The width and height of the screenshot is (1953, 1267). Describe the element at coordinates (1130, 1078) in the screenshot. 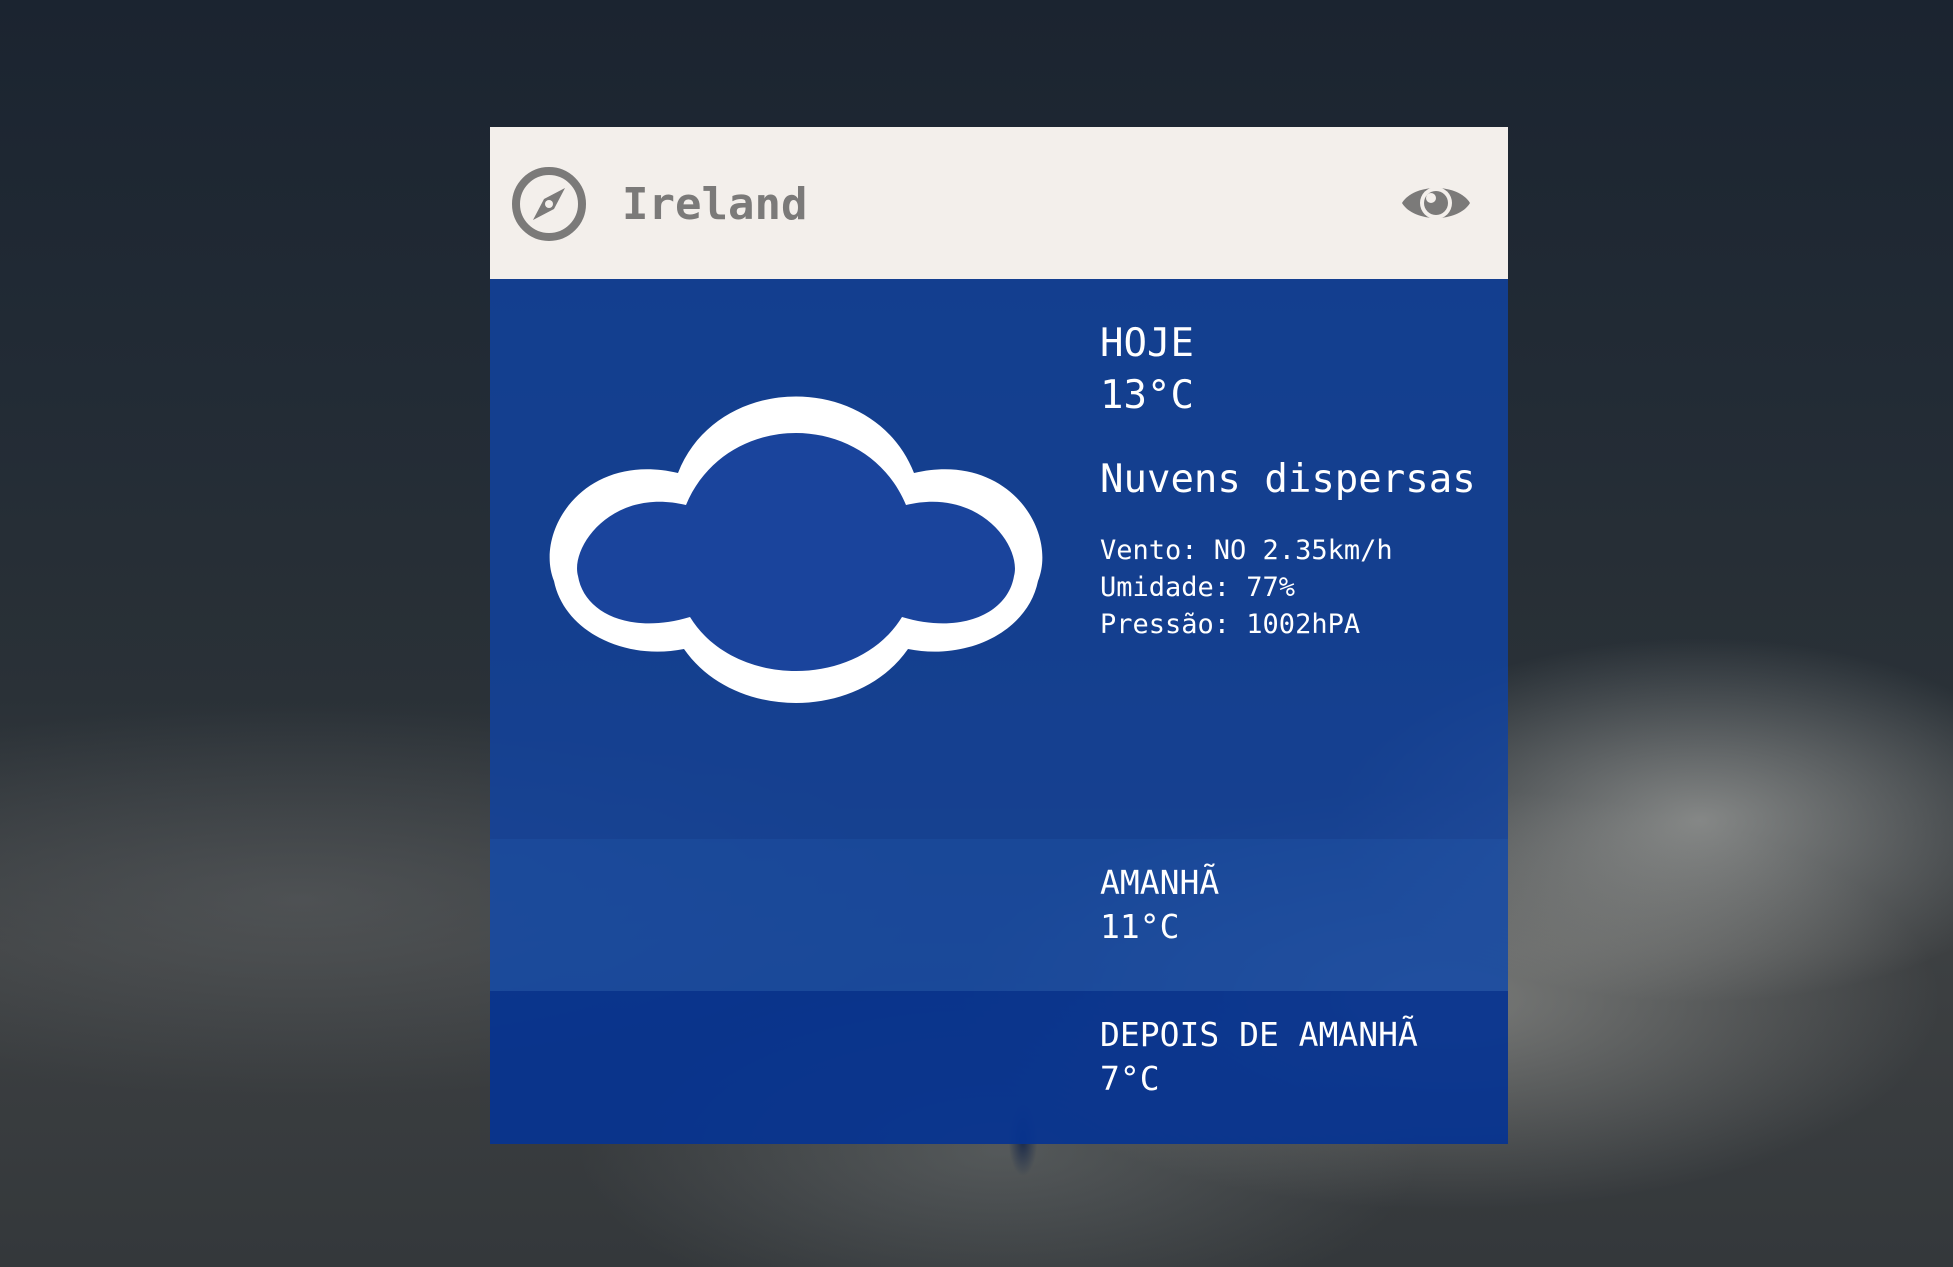

I see `day-after-temperature: 7°C` at that location.